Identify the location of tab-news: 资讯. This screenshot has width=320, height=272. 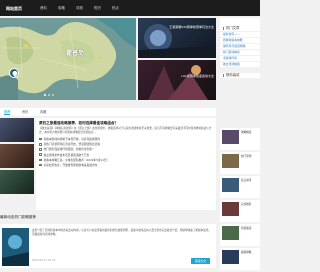
(25, 112).